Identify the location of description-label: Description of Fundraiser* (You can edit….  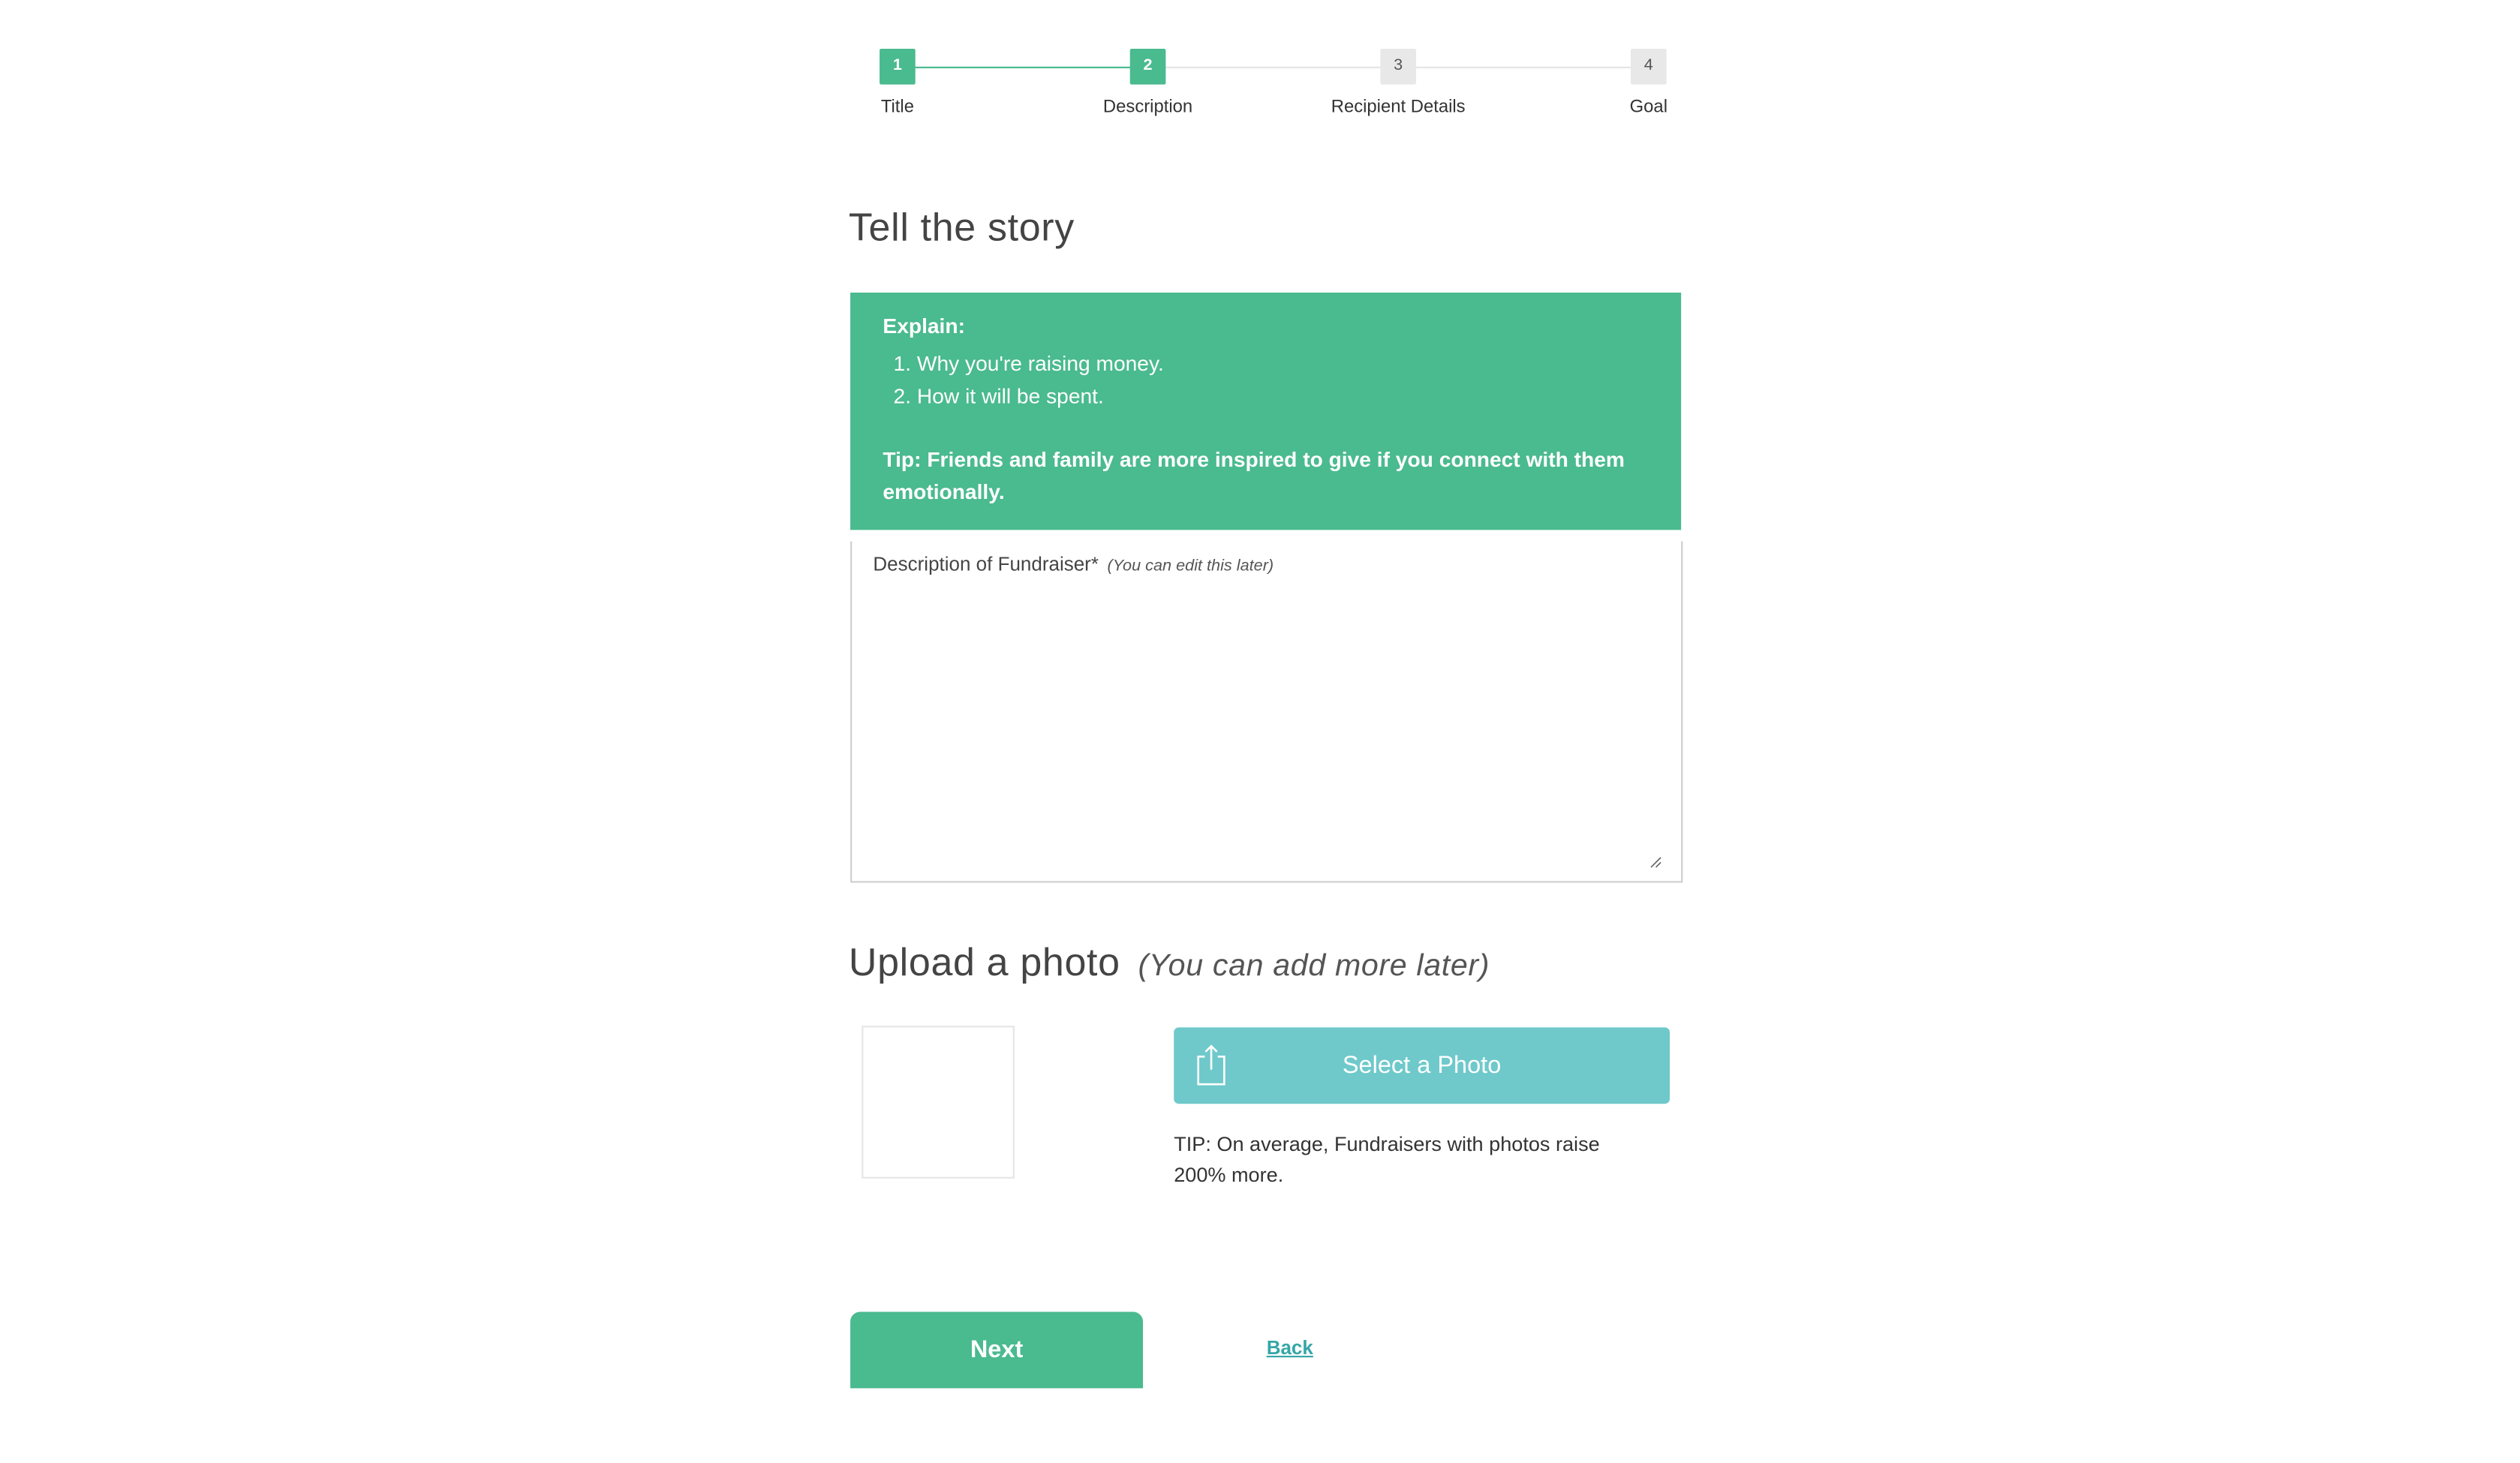
(1073, 564).